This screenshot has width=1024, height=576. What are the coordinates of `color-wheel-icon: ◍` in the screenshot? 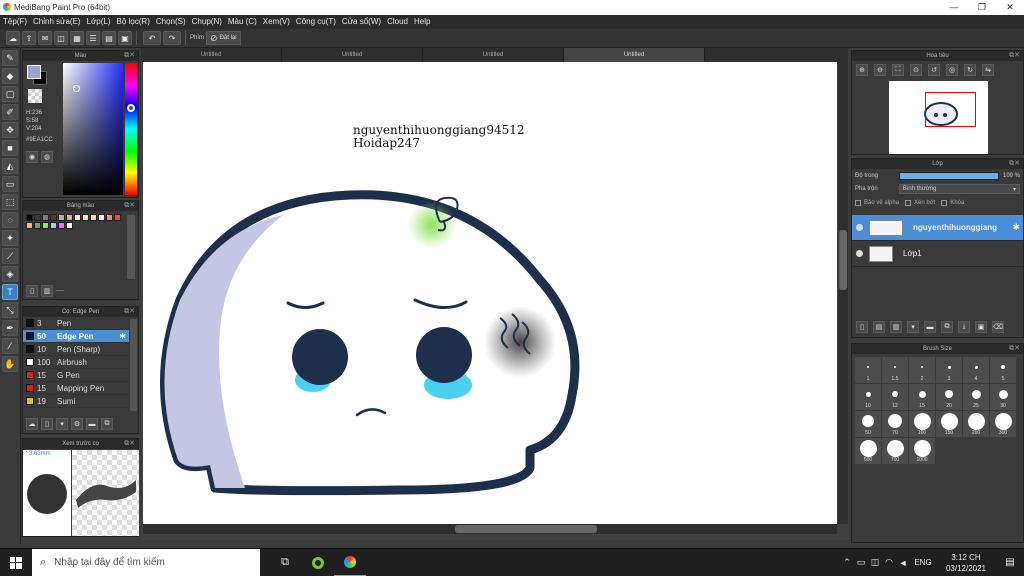 It's located at (47, 157).